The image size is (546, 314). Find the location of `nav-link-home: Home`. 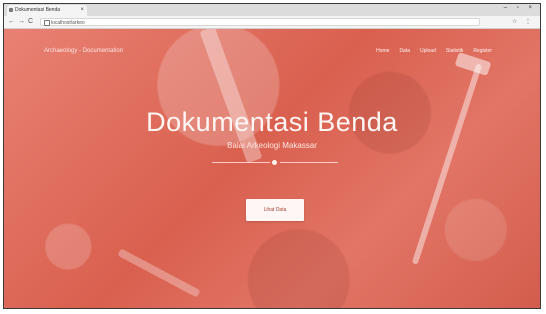

nav-link-home: Home is located at coordinates (382, 51).